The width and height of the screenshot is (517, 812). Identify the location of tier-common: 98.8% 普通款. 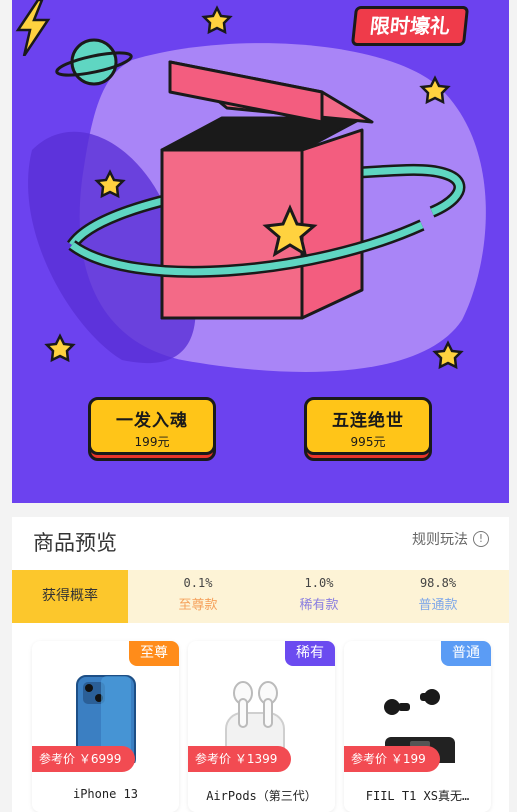
(438, 594).